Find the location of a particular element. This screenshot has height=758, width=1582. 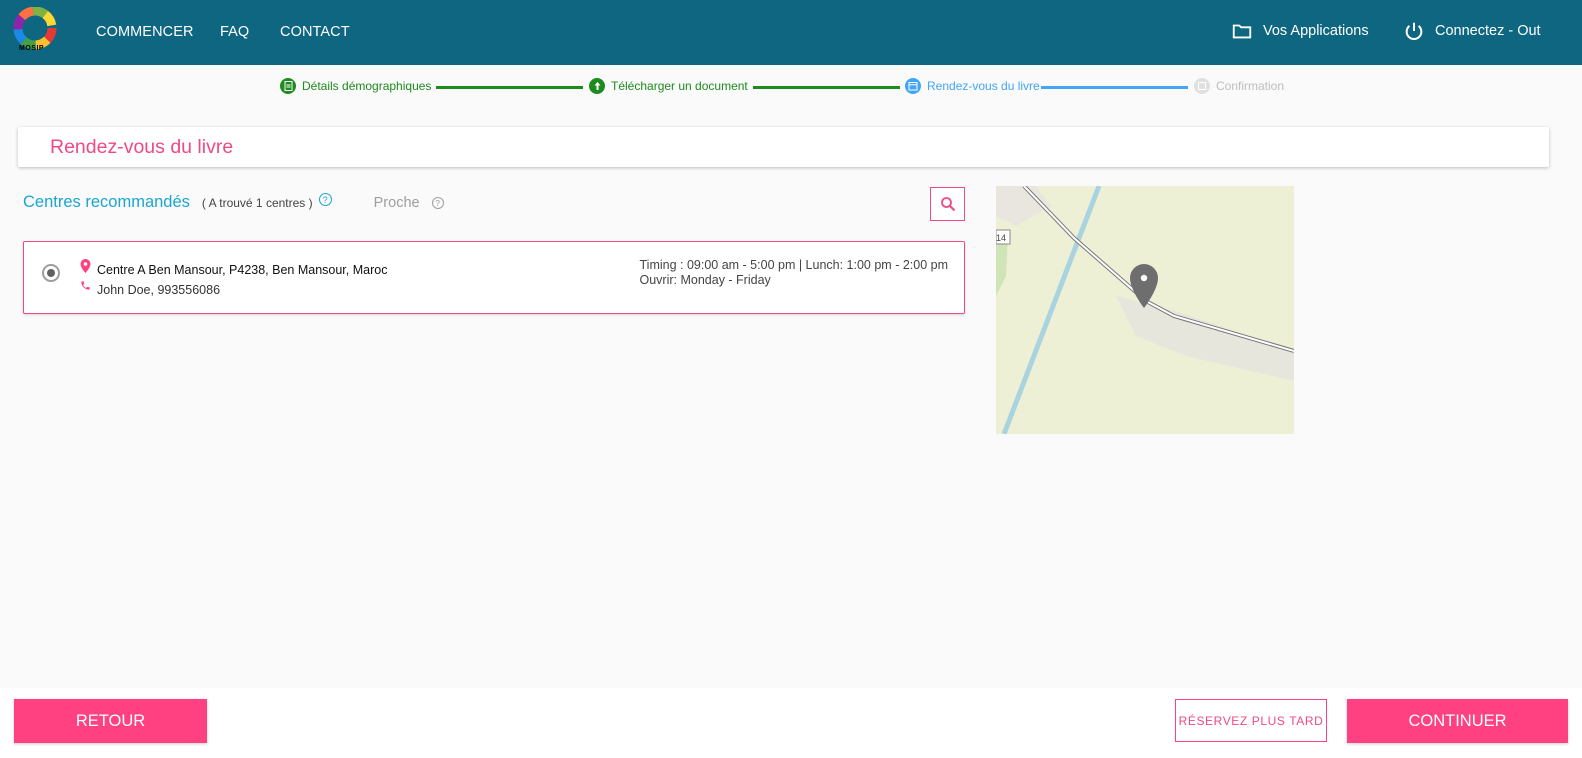

applications-link: Vos Applications is located at coordinates (1300, 31).